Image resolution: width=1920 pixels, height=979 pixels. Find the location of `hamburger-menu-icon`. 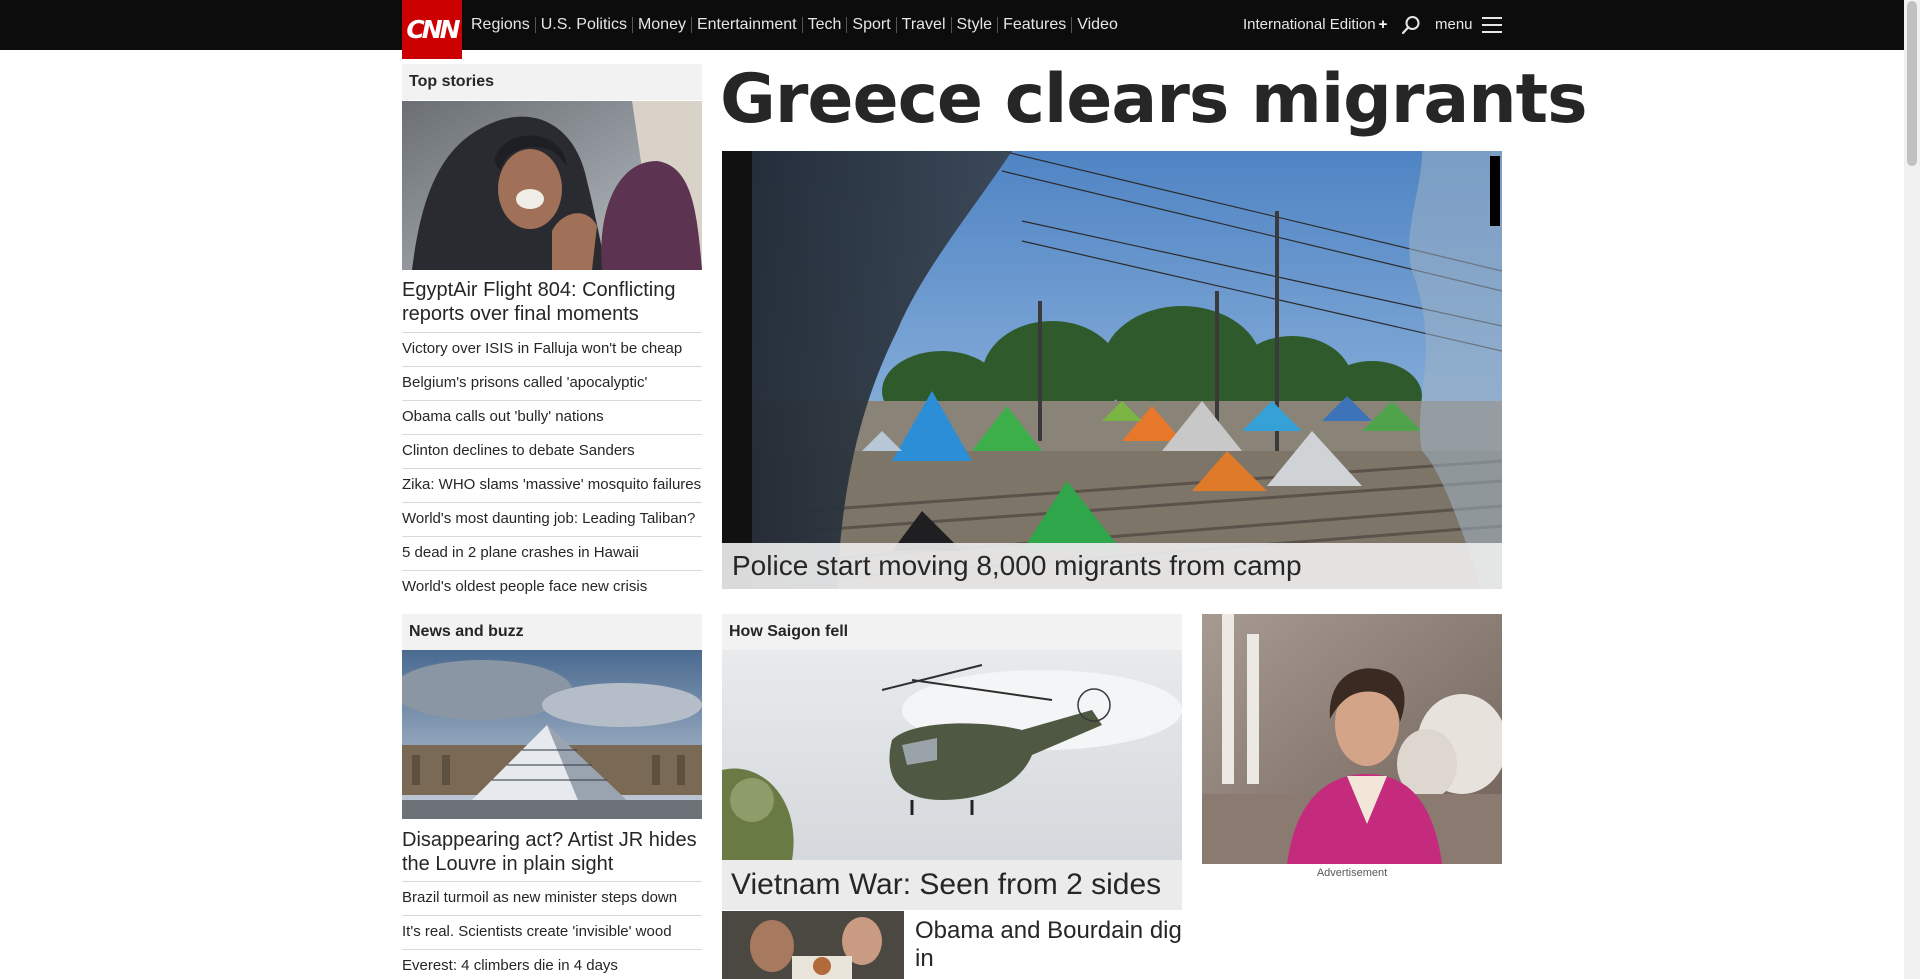

hamburger-menu-icon is located at coordinates (1492, 25).